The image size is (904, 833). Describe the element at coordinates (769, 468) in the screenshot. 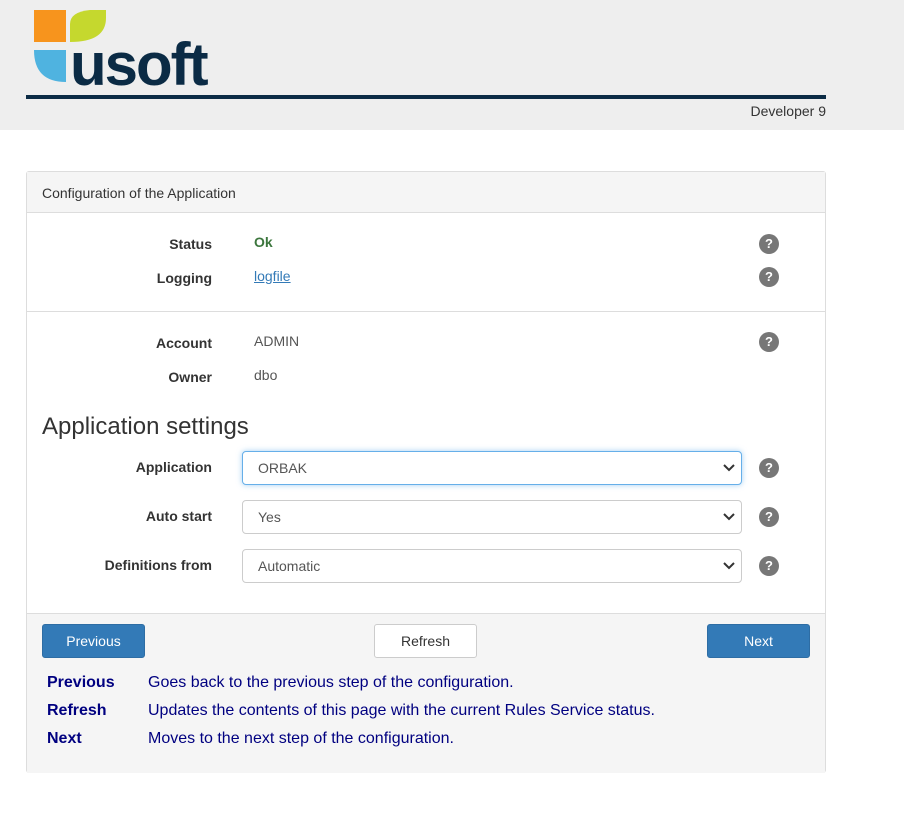

I see `application-help-icon: ?` at that location.